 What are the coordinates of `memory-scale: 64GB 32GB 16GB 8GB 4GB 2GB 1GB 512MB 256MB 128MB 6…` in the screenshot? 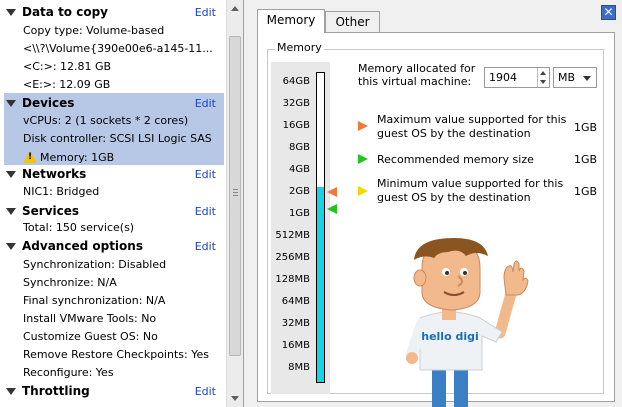 It's located at (304, 228).